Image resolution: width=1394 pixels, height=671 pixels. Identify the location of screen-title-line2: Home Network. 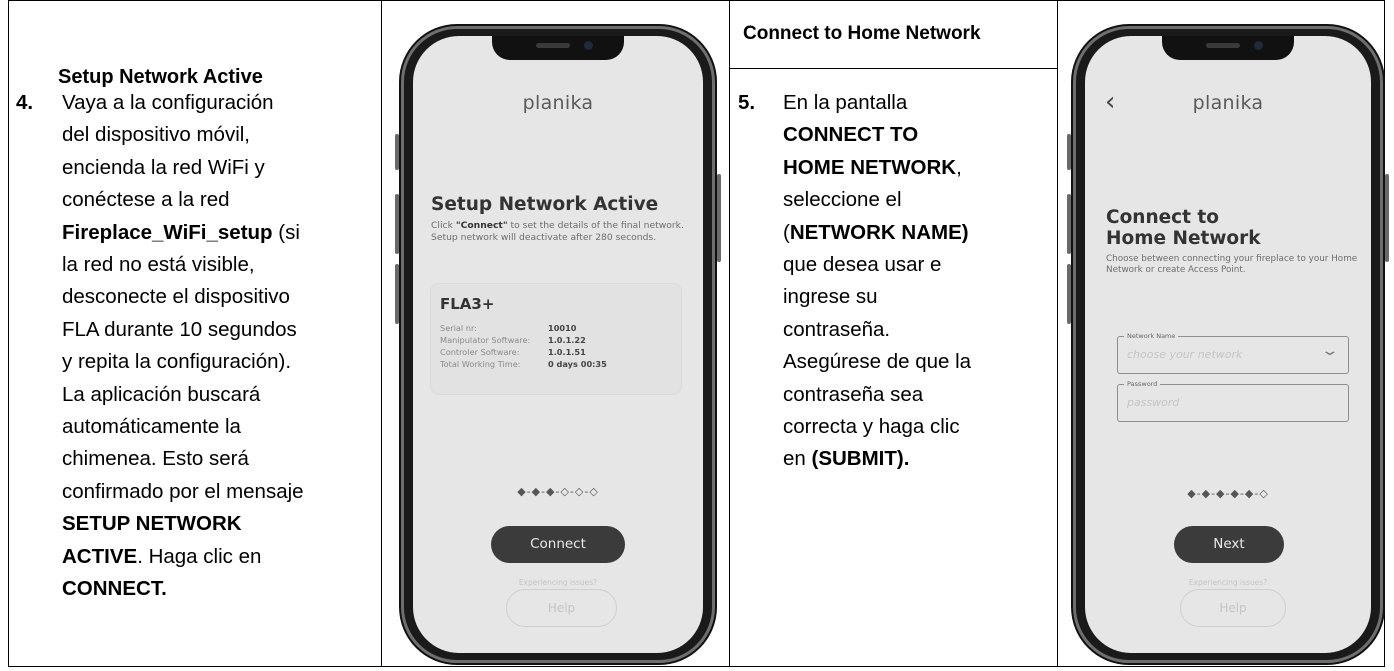
(1183, 238).